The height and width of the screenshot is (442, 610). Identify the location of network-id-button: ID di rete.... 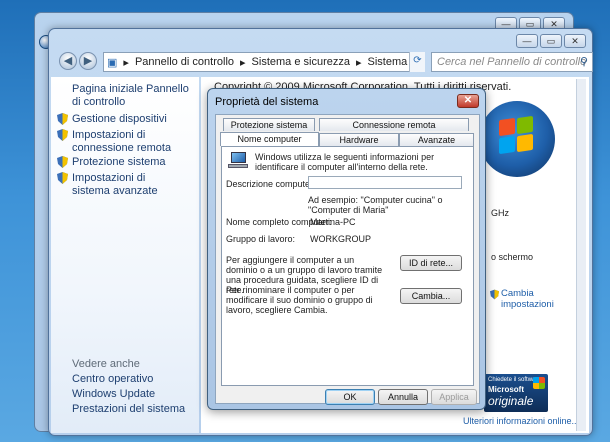
(431, 263).